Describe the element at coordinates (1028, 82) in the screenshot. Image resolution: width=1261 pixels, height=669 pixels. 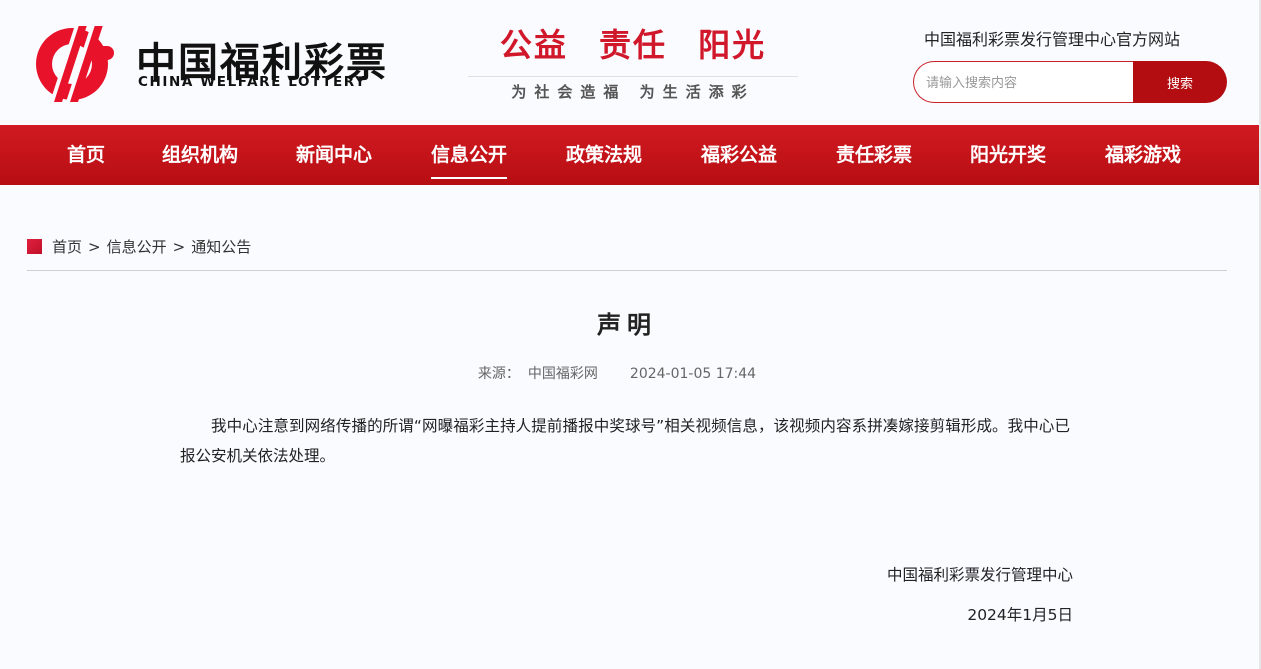
I see `search-input` at that location.